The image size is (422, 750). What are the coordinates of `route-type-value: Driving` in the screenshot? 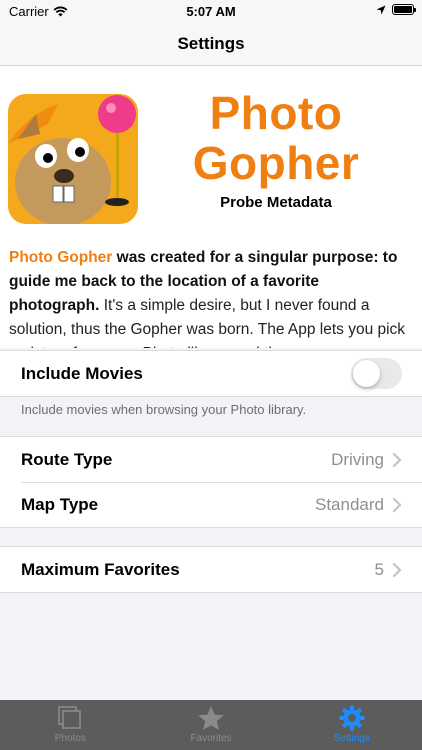 It's located at (357, 459).